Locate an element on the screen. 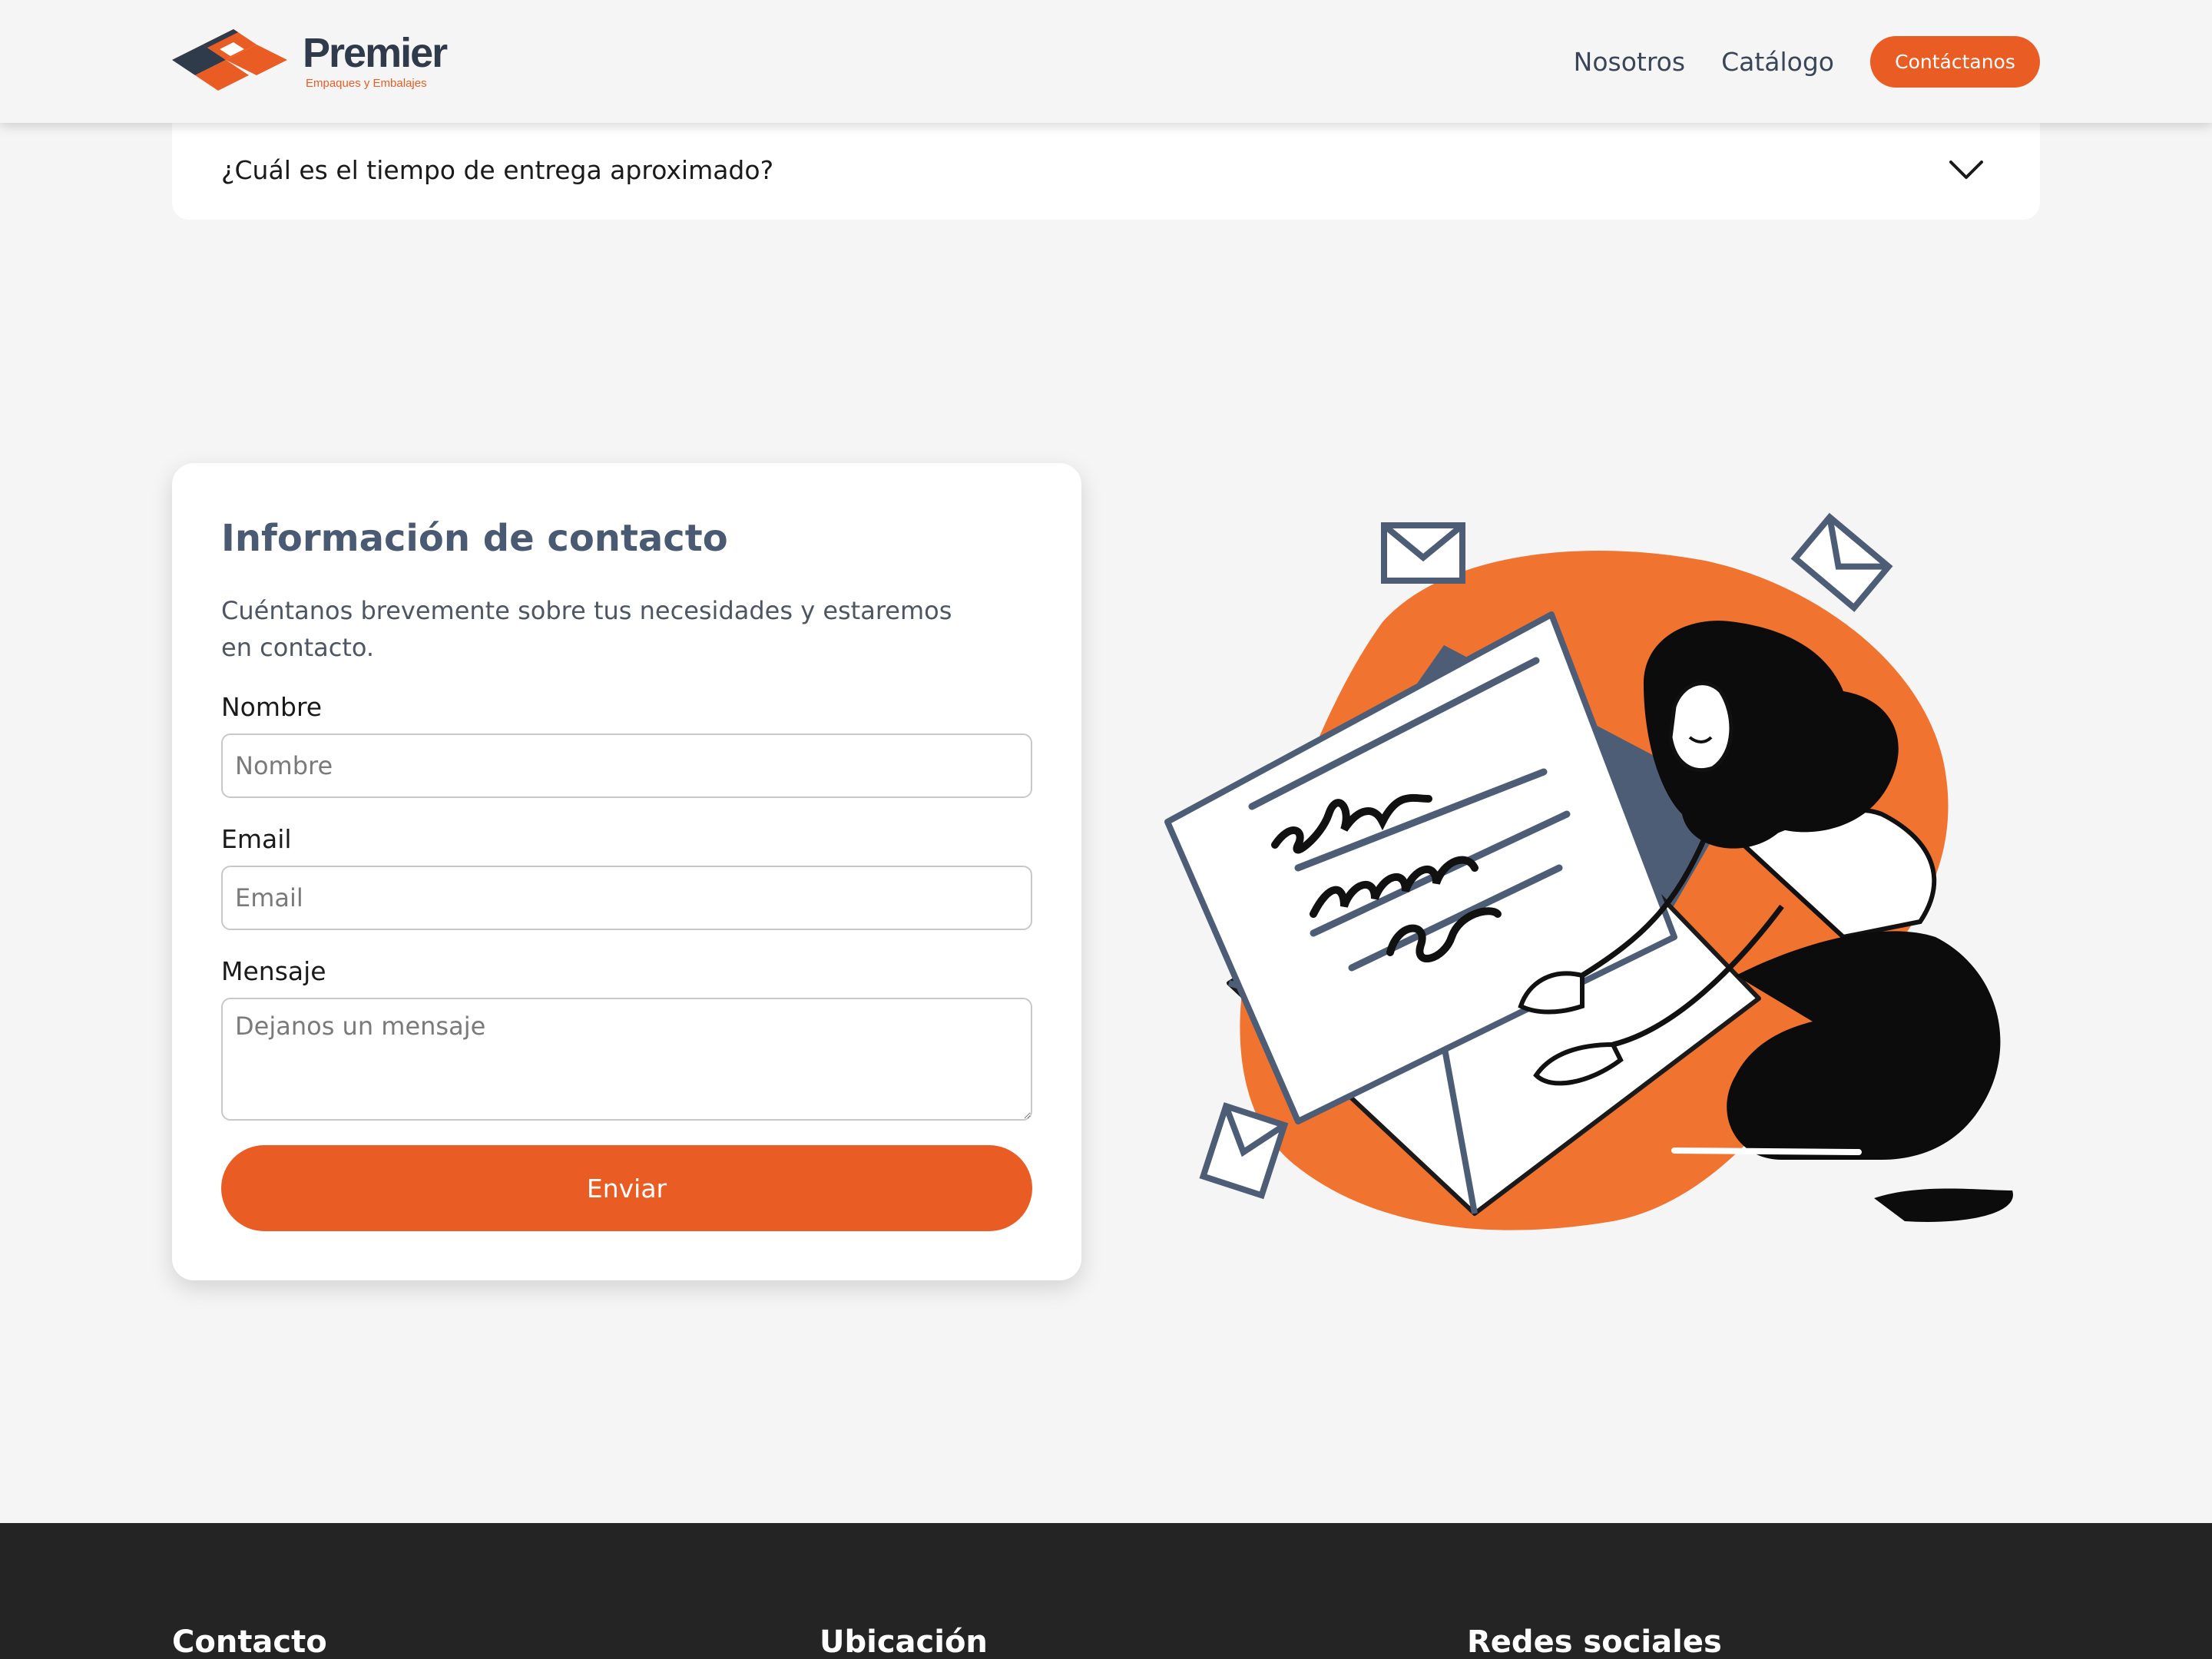 The width and height of the screenshot is (2212, 1659). name-input is located at coordinates (626, 766).